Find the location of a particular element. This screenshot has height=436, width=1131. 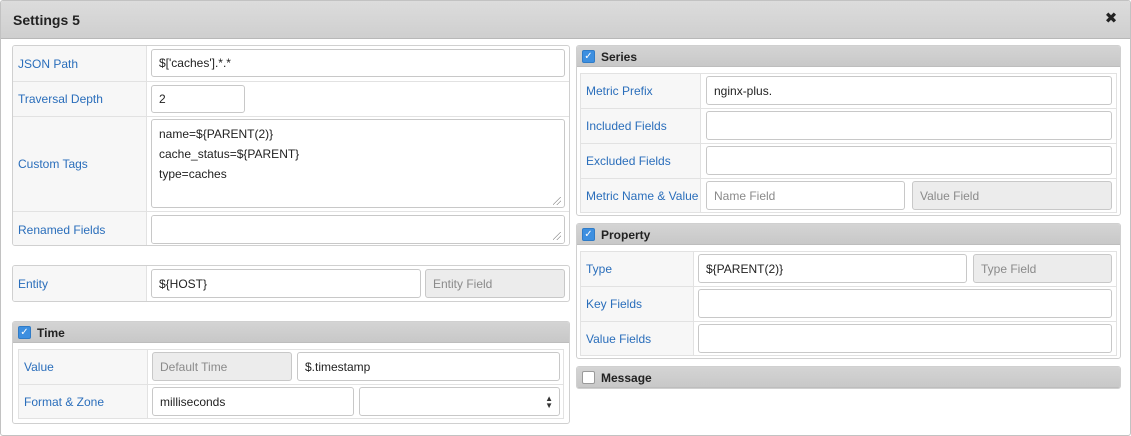

metric-name-value-label: Metric Name & Value is located at coordinates (641, 195).